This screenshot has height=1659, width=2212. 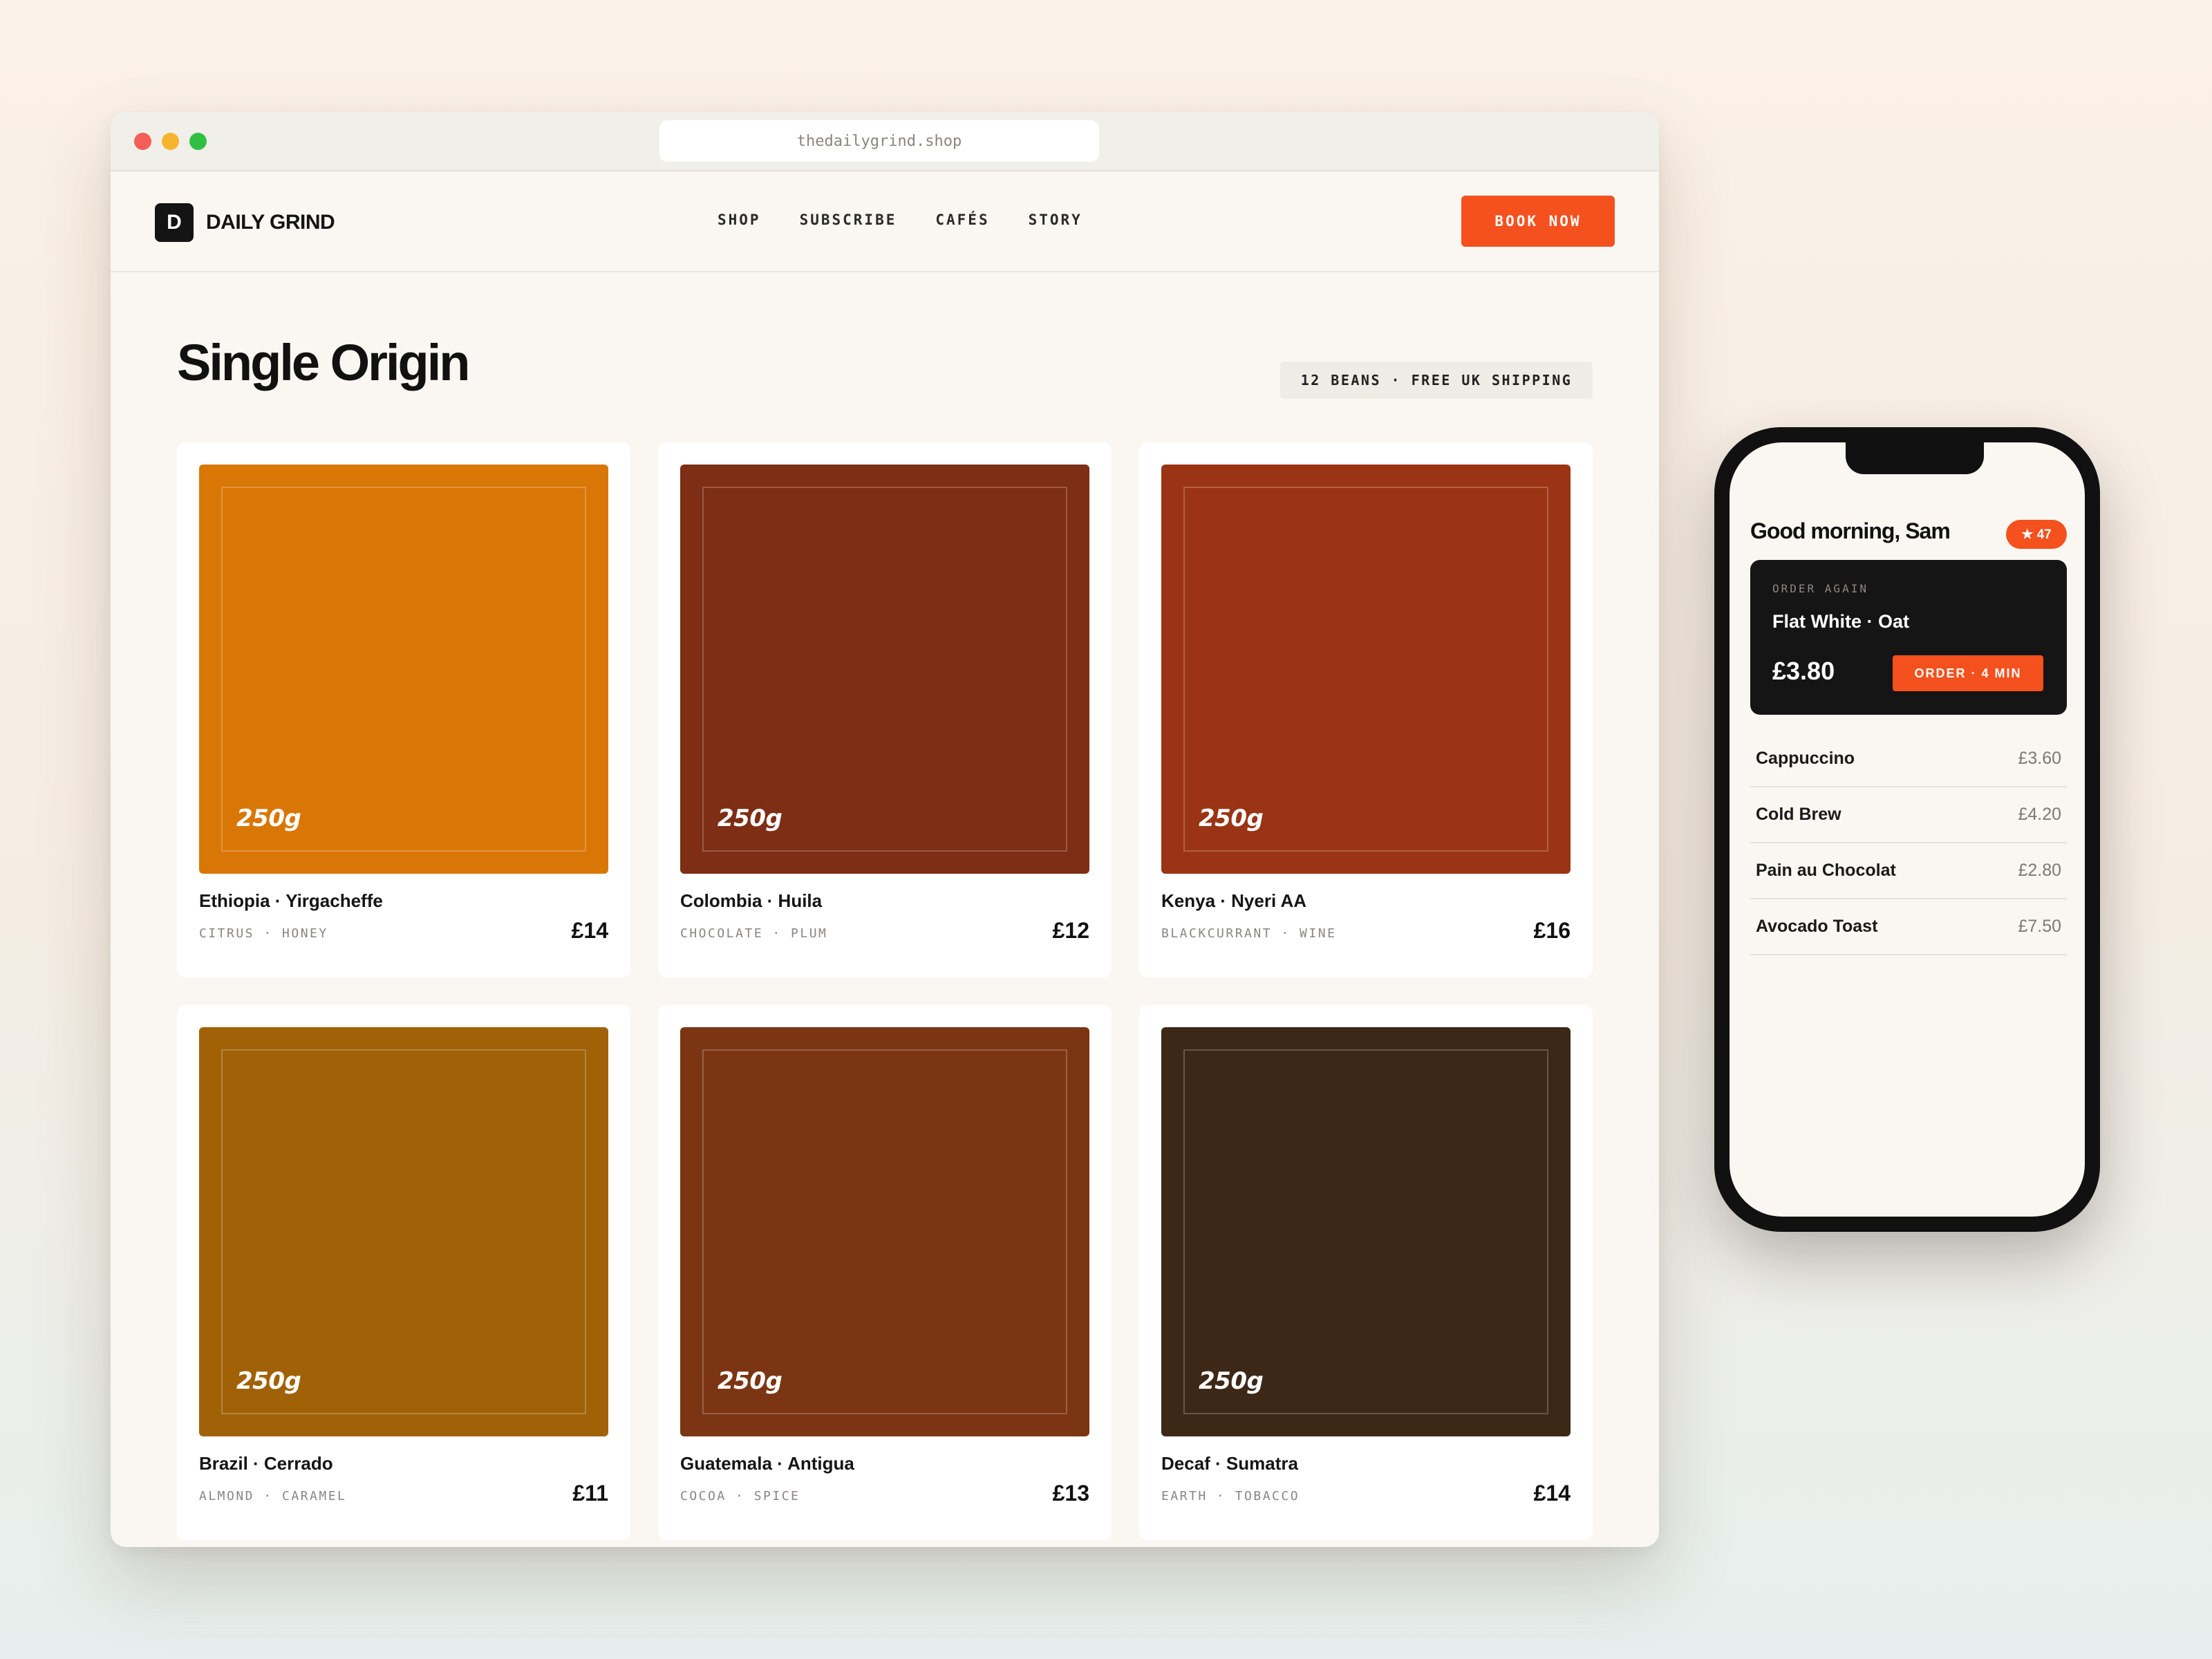 What do you see at coordinates (2040, 927) in the screenshot?
I see `menu-item-price: £7.50` at bounding box center [2040, 927].